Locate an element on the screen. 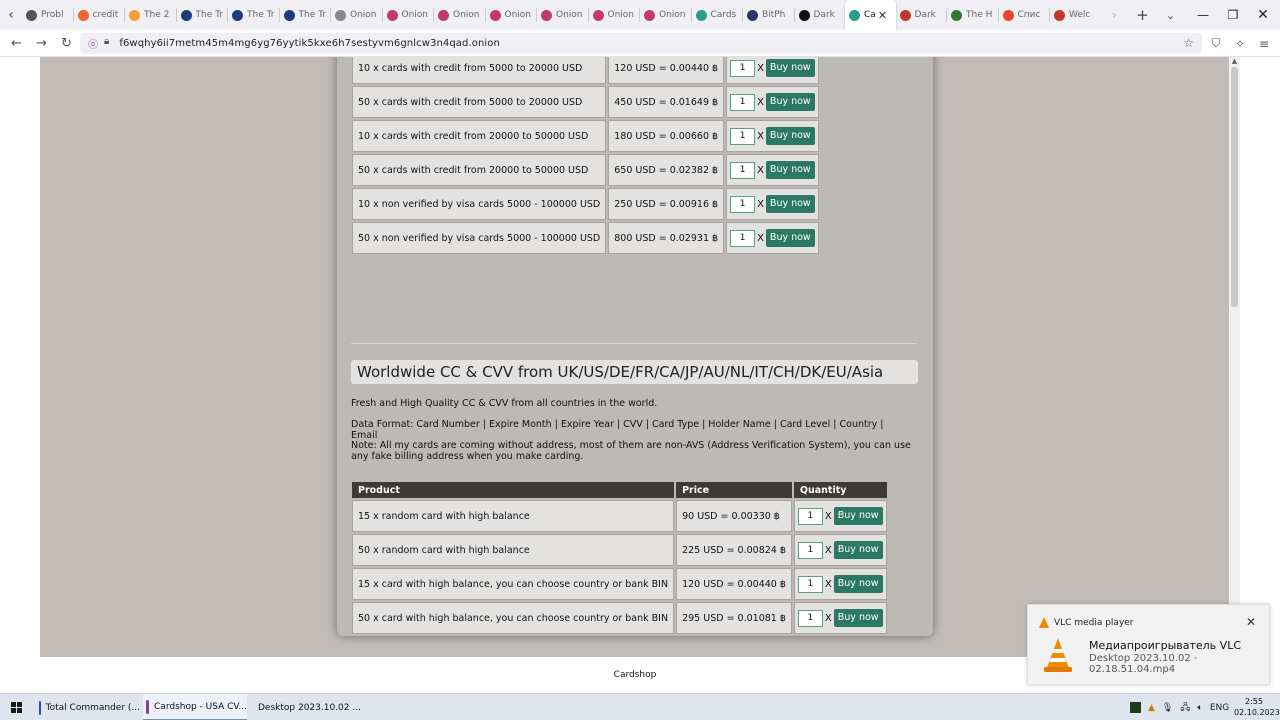 This screenshot has width=1280, height=720. close-window-button: ✕ is located at coordinates (1263, 15).